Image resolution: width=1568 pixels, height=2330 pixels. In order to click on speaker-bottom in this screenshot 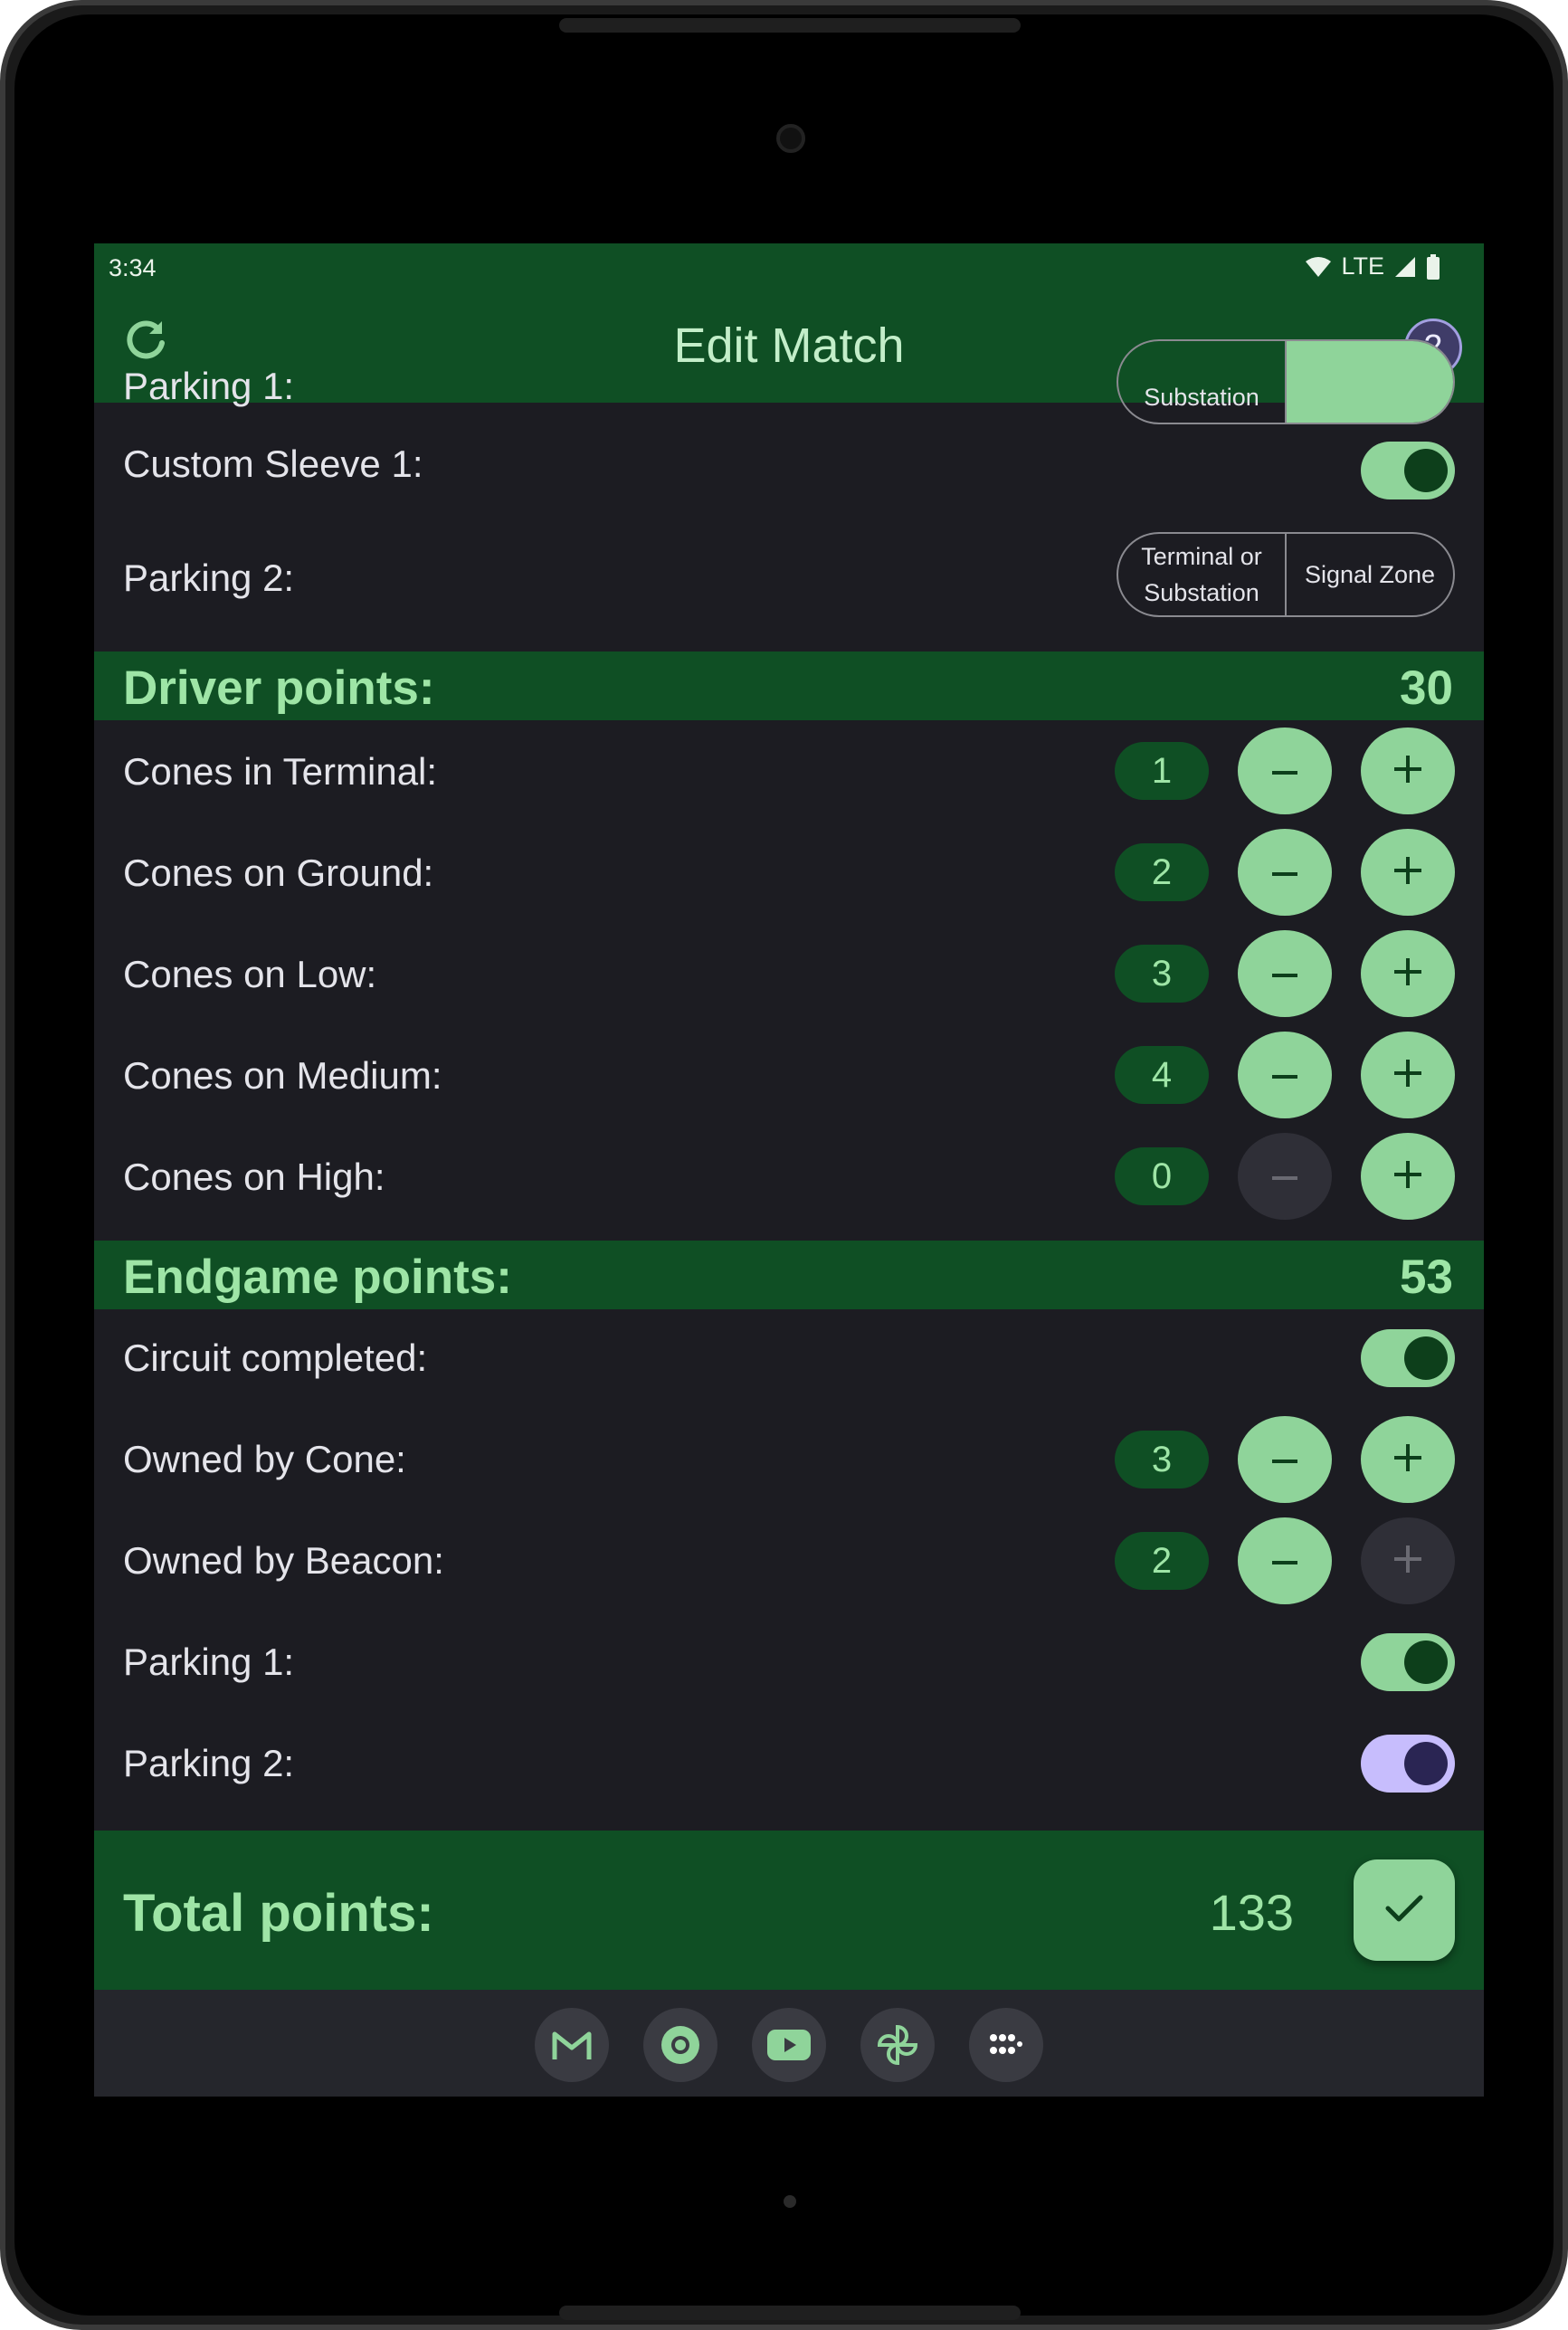, I will do `click(790, 2313)`.